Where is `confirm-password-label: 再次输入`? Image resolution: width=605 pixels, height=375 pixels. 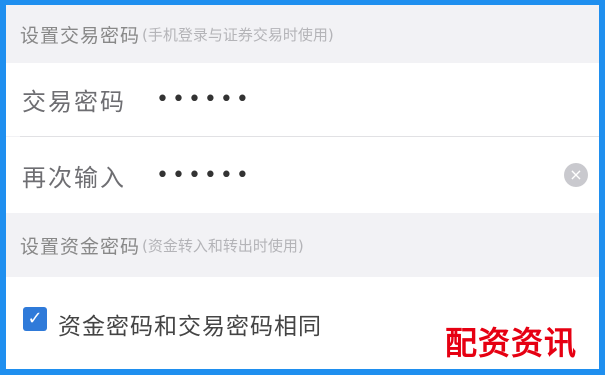 confirm-password-label: 再次输入 is located at coordinates (74, 177).